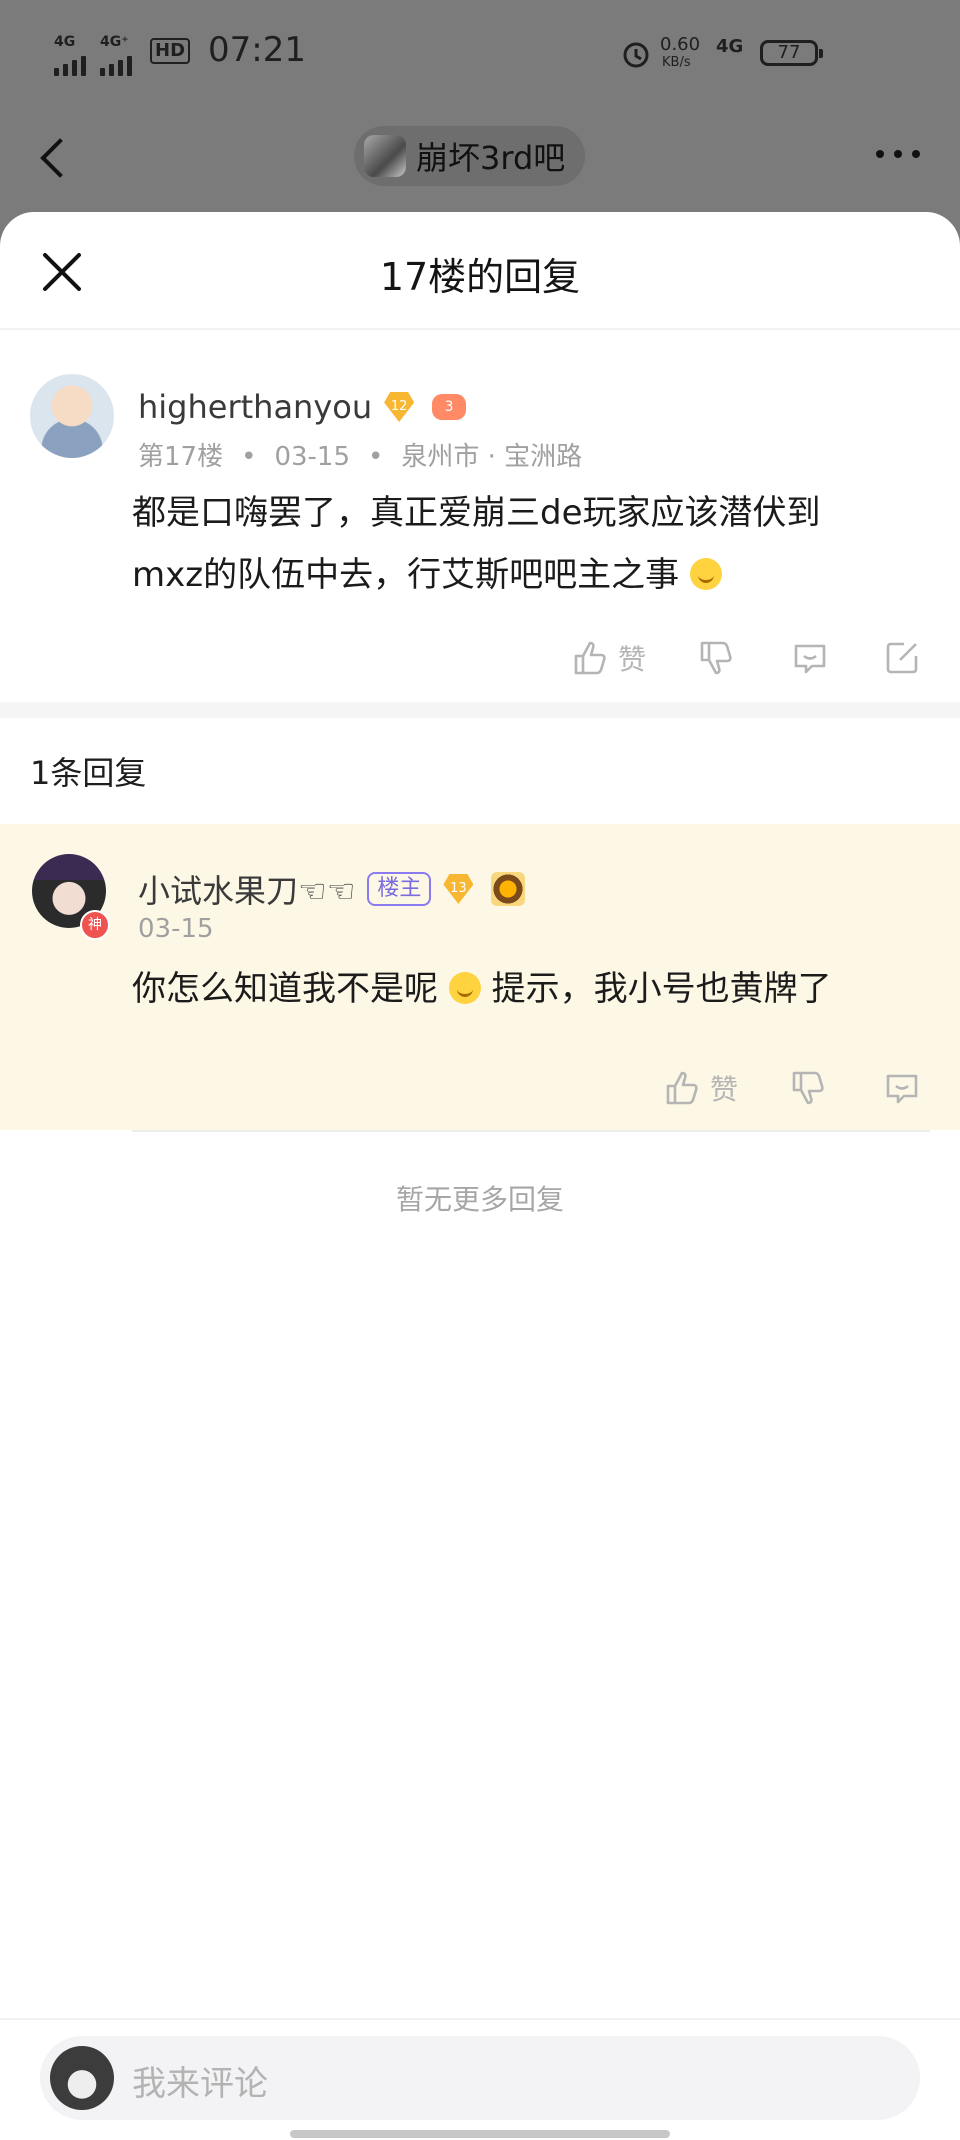 This screenshot has height=2140, width=960. I want to click on reply-content-before: 你怎么知道我不是呢, so click(285, 989).